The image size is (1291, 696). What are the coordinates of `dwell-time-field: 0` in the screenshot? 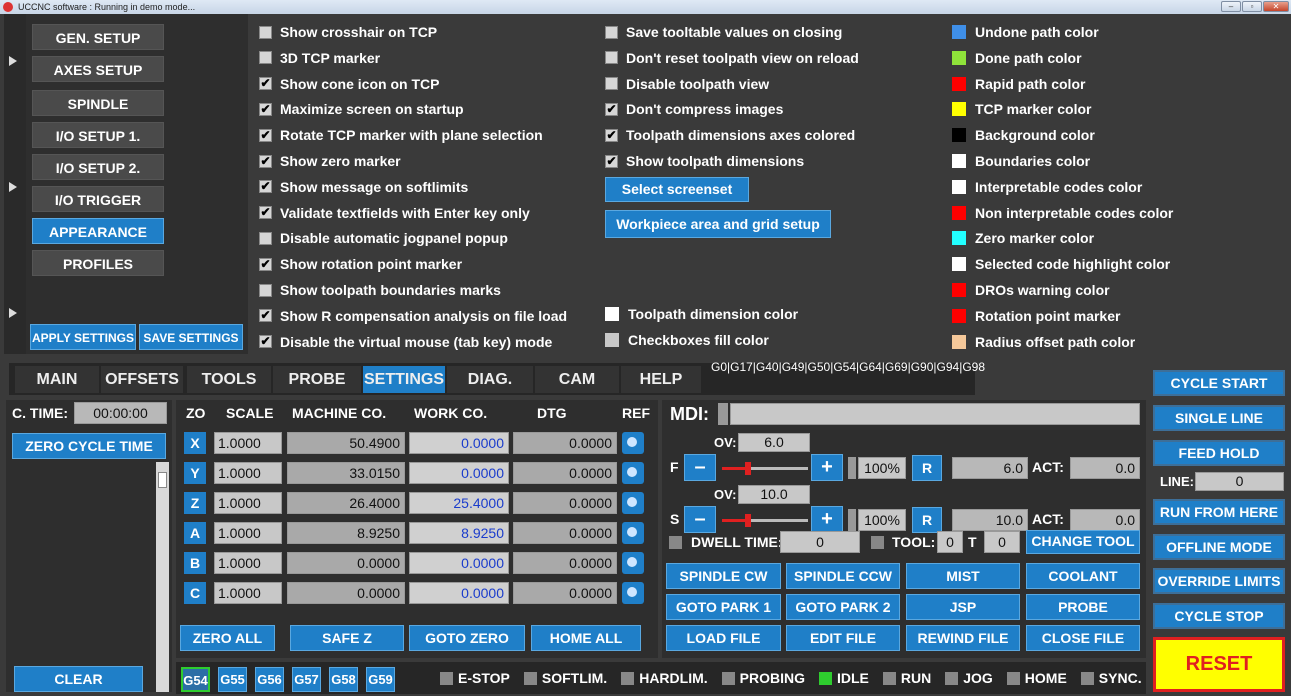 It's located at (820, 542).